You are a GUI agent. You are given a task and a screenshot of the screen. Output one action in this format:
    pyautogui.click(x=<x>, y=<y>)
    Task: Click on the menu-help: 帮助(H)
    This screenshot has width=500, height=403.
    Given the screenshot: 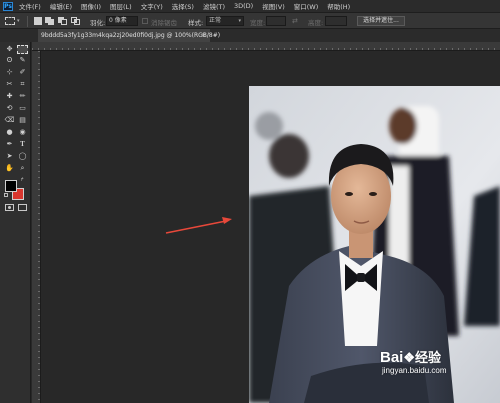 What is the action you would take?
    pyautogui.click(x=338, y=6)
    